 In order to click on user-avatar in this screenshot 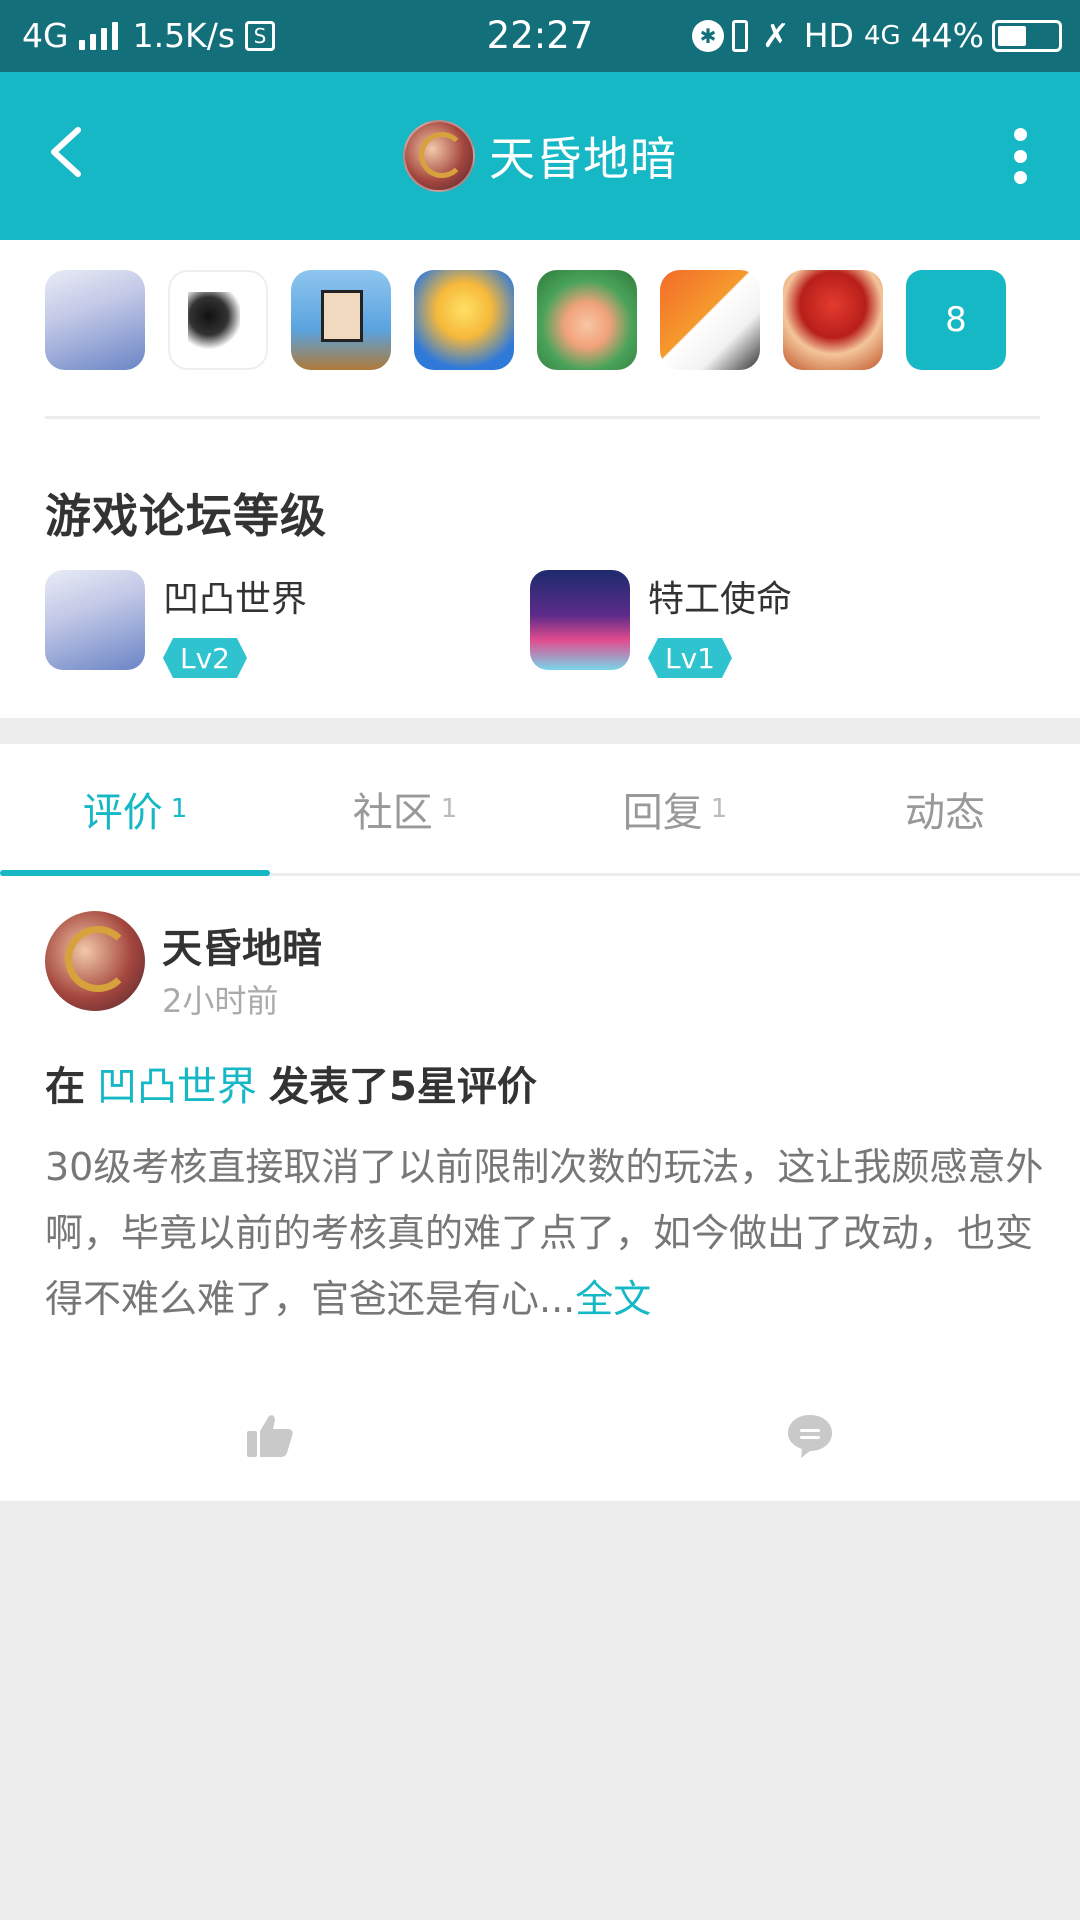, I will do `click(439, 156)`.